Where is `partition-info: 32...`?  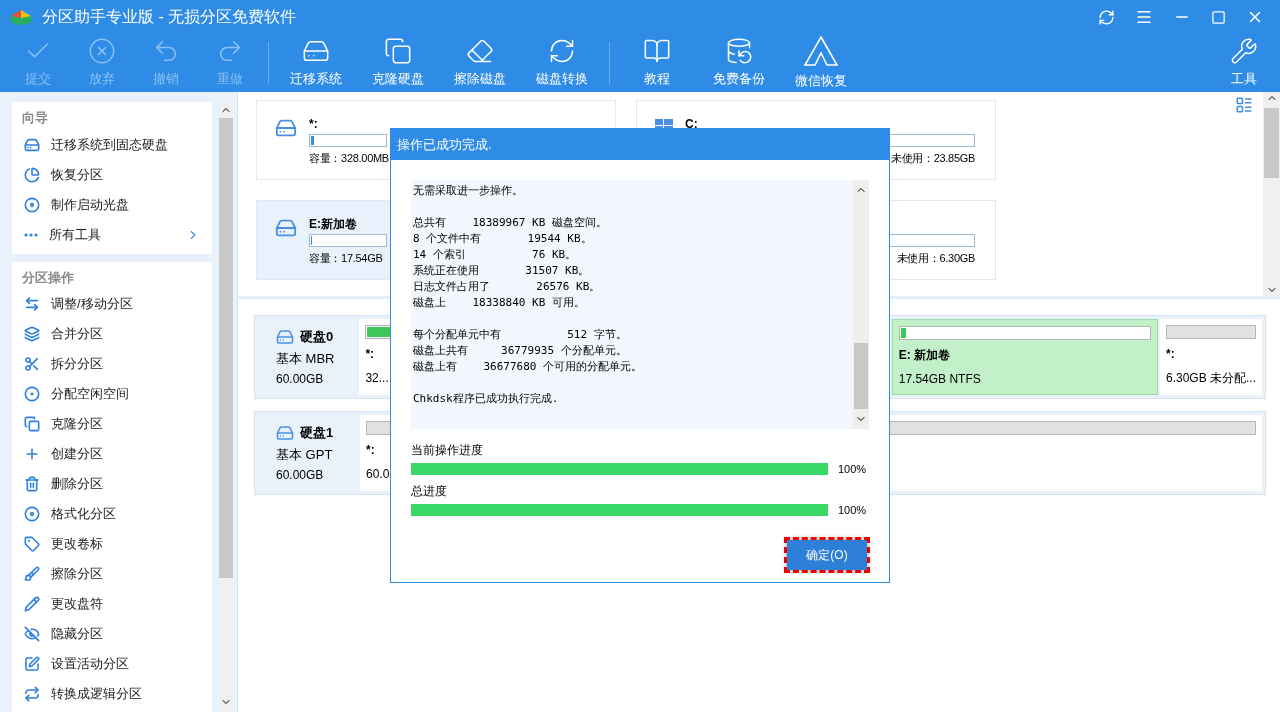 partition-info: 32... is located at coordinates (377, 378).